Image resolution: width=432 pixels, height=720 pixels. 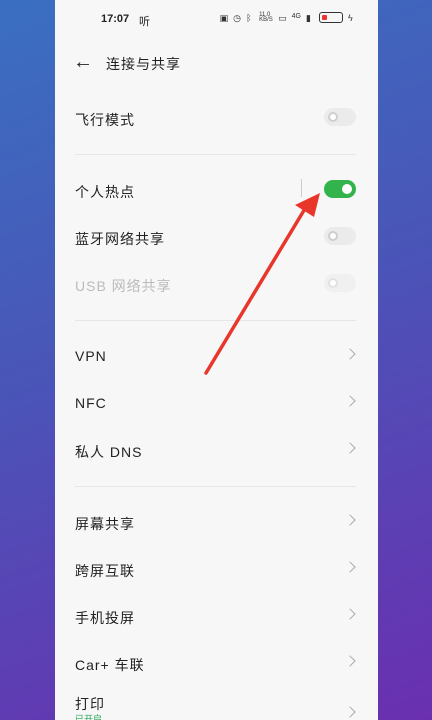 I want to click on row-car-connect: Car+ 车联, so click(x=216, y=663).